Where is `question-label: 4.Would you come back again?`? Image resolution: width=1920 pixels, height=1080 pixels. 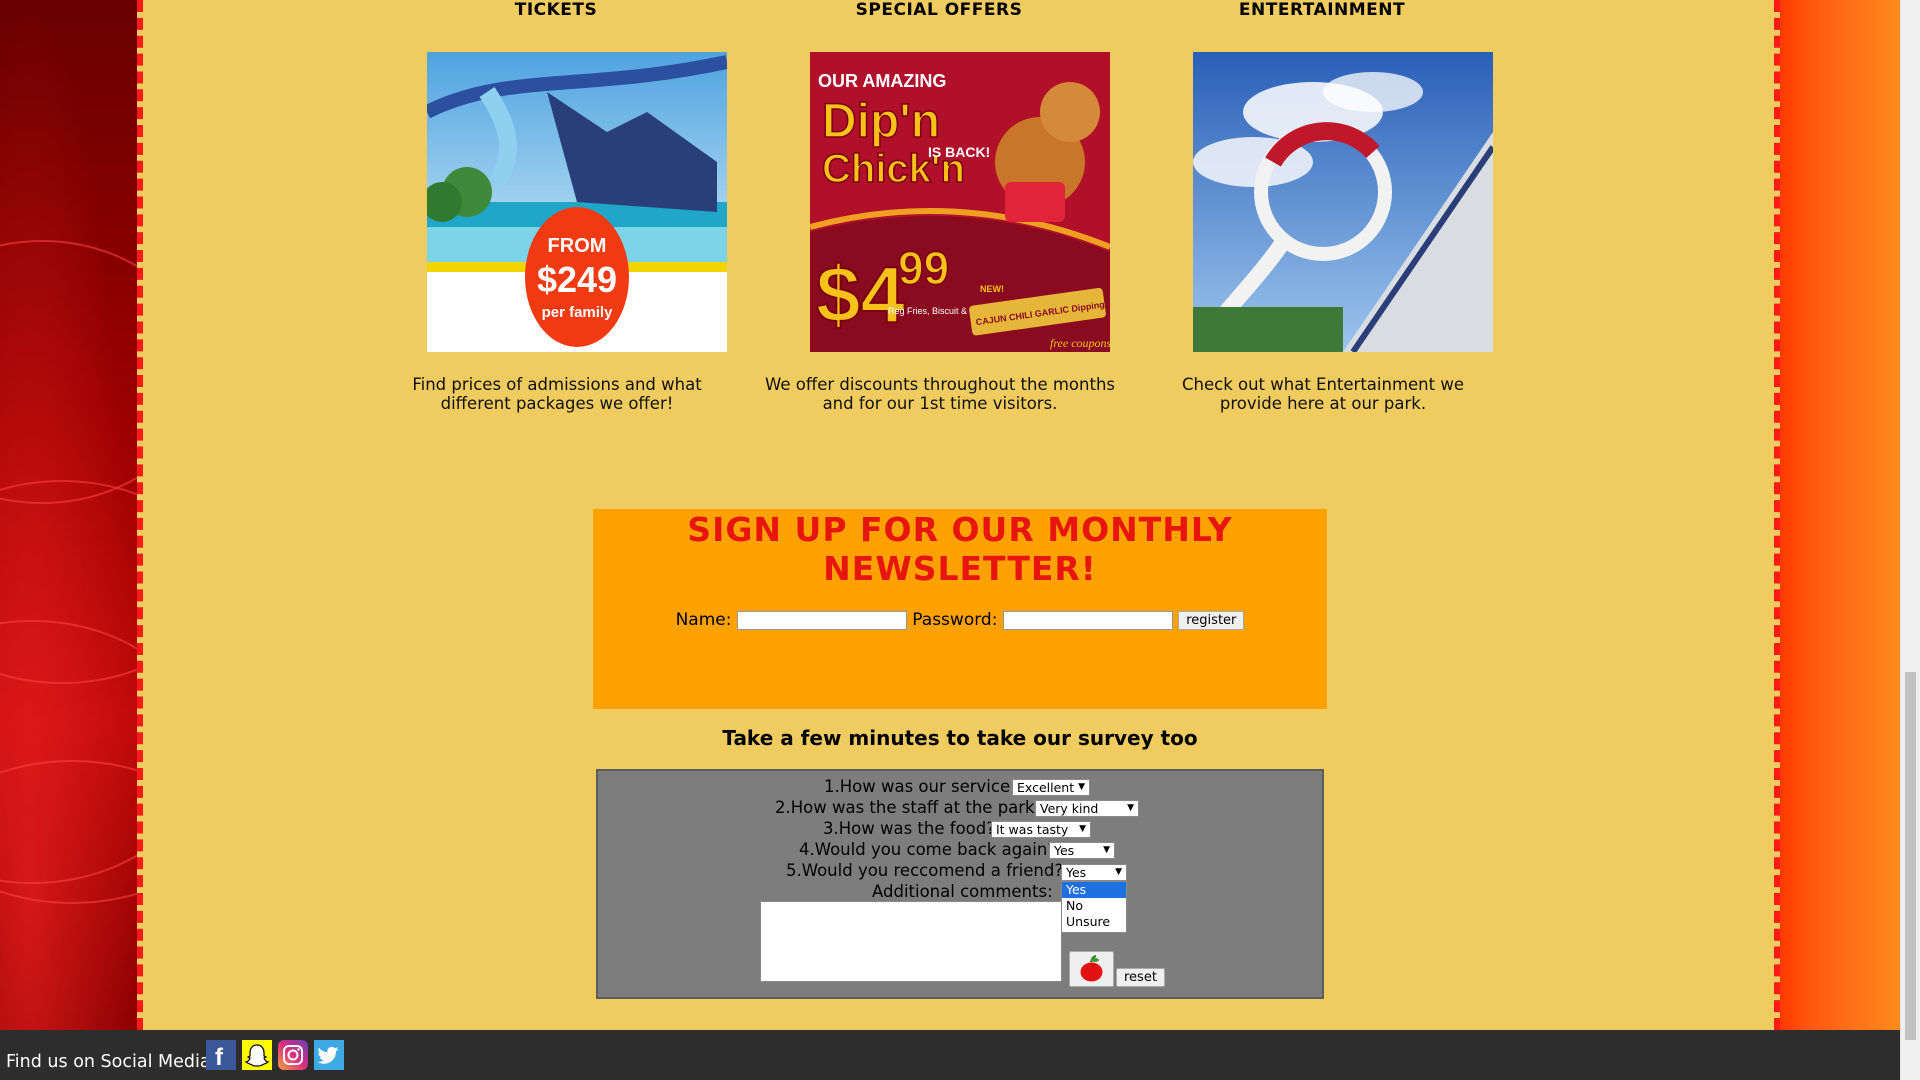
question-label: 4.Would you come back again? is located at coordinates (928, 849).